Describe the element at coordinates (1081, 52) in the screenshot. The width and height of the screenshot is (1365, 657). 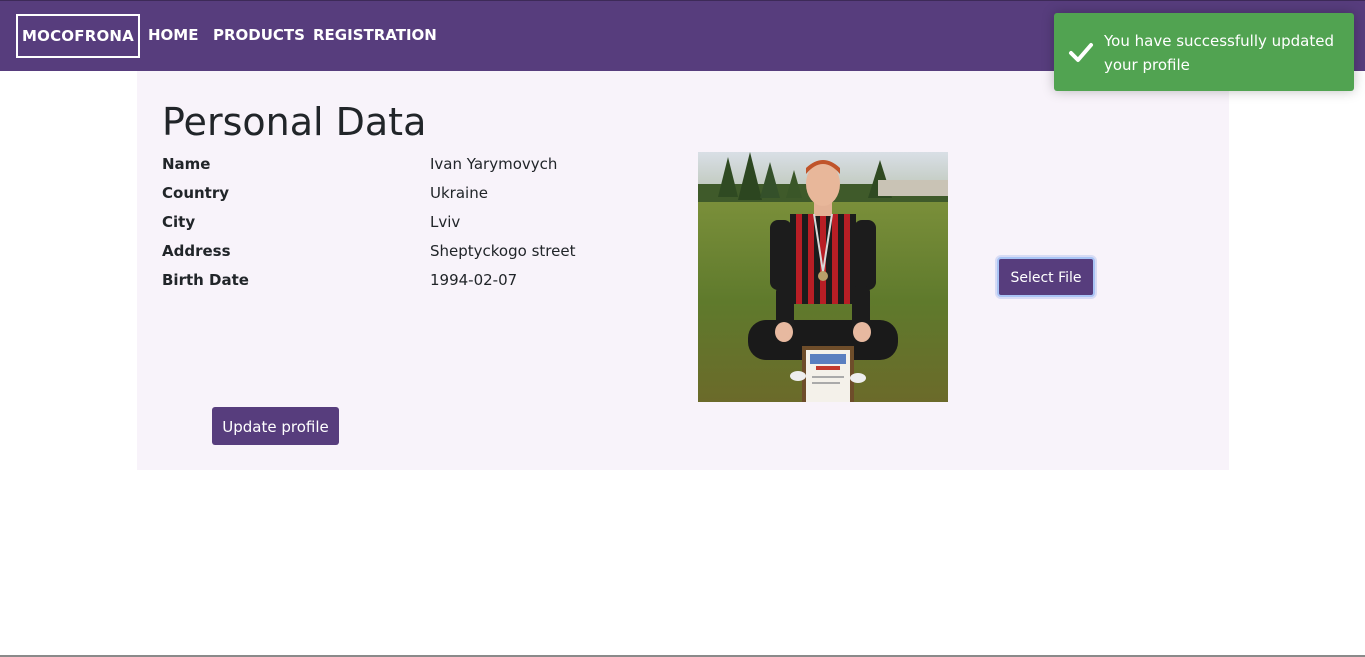
I see `checkmark-icon` at that location.